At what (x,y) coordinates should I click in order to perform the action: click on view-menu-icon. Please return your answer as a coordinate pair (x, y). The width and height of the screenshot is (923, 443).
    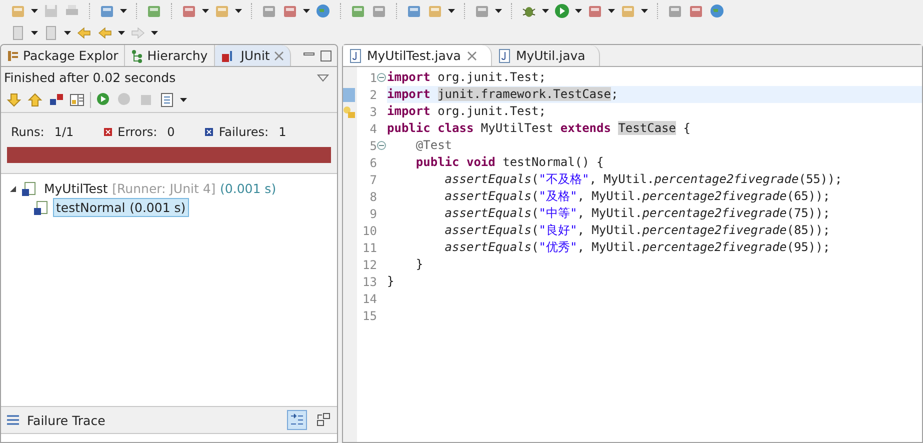
    Looking at the image, I should click on (323, 78).